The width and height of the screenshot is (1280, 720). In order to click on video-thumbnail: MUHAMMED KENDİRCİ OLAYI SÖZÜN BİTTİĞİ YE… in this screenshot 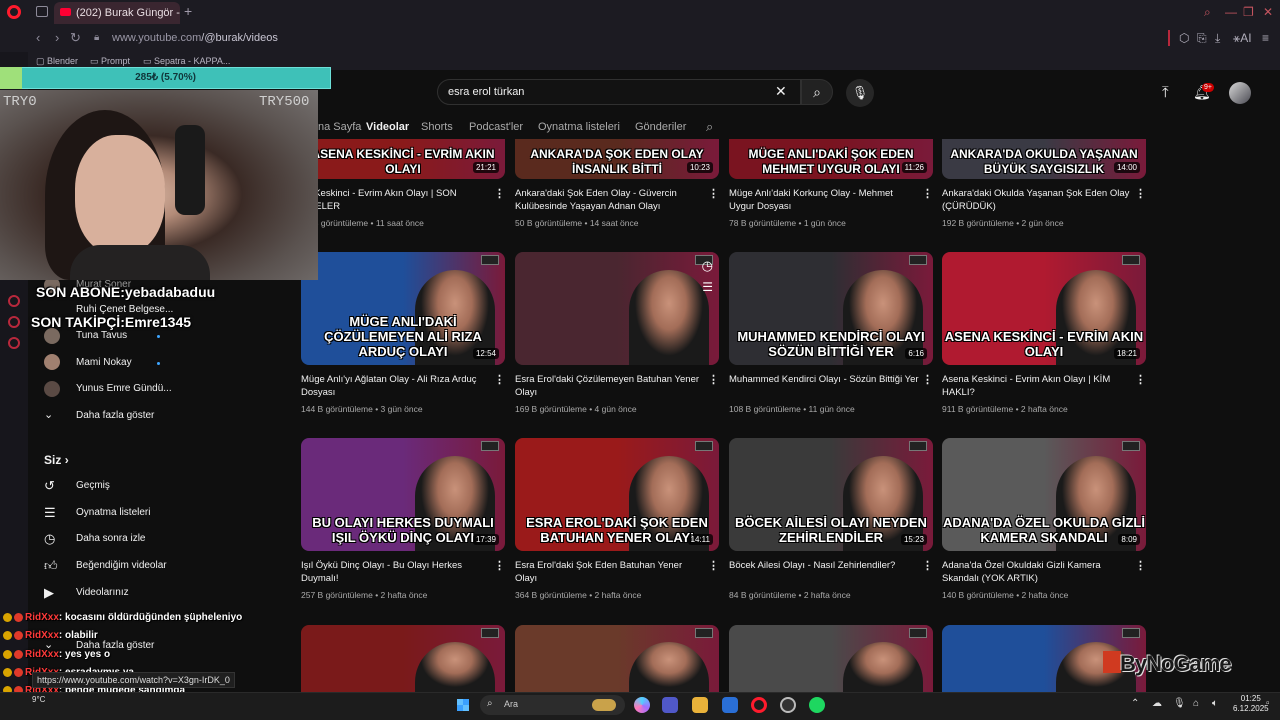, I will do `click(831, 308)`.